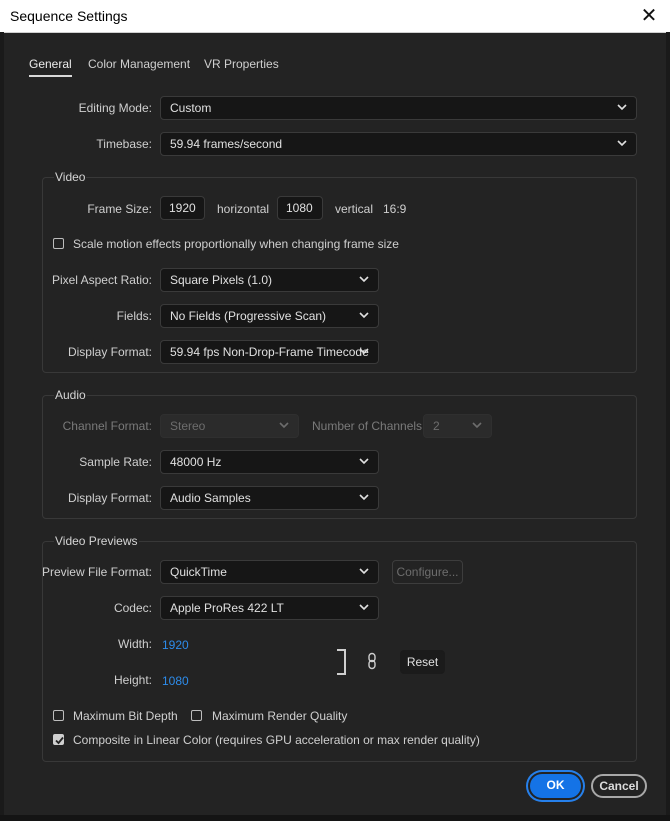  I want to click on preview-file-format-label: Preview File Format:, so click(96, 572).